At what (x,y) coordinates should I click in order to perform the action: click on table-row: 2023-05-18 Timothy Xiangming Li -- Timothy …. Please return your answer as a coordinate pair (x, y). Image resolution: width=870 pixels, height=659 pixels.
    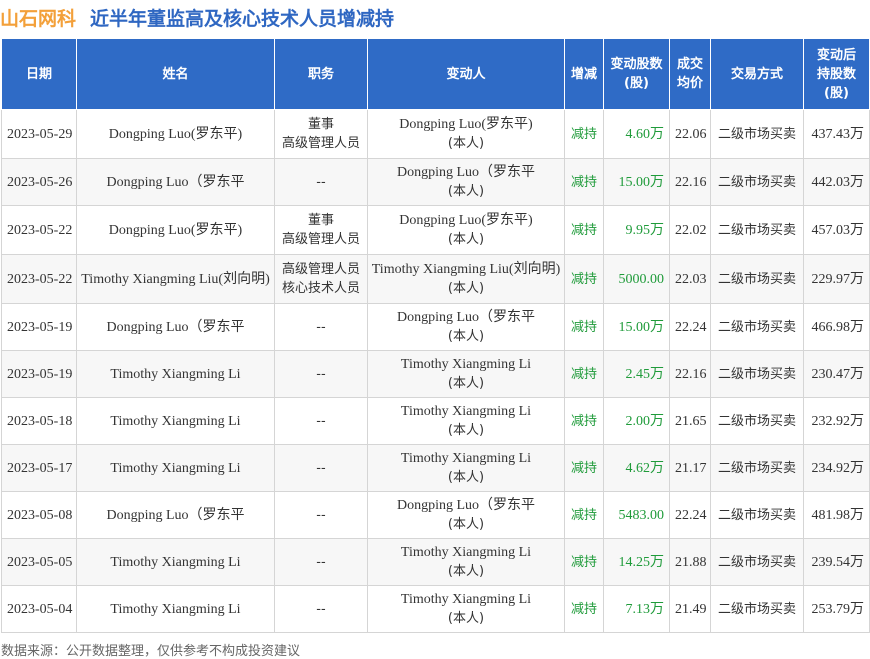
    Looking at the image, I should click on (435, 421).